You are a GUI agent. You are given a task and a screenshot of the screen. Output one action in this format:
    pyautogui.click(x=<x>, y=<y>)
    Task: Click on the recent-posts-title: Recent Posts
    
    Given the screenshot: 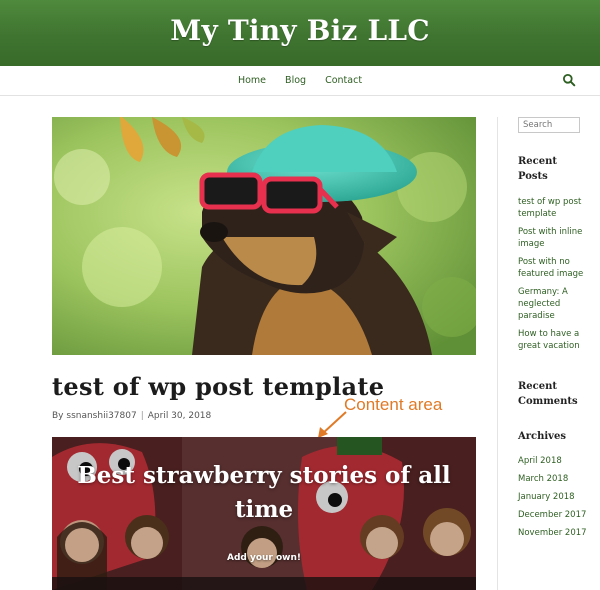 What is the action you would take?
    pyautogui.click(x=538, y=169)
    